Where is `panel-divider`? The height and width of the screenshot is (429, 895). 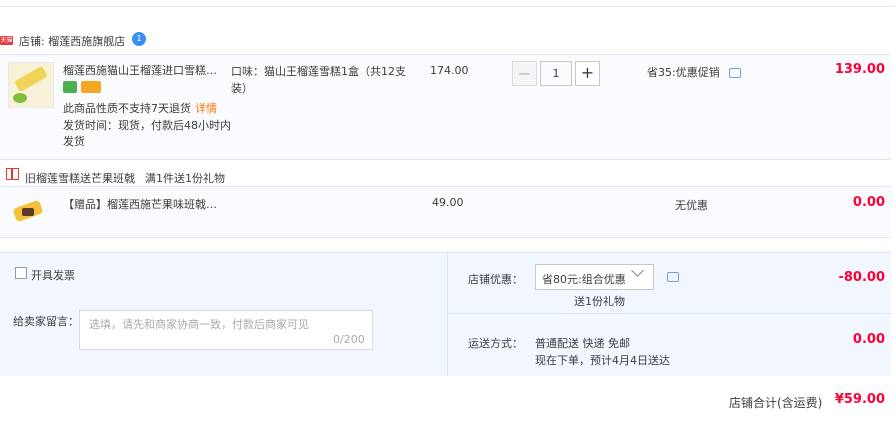
panel-divider is located at coordinates (447, 314).